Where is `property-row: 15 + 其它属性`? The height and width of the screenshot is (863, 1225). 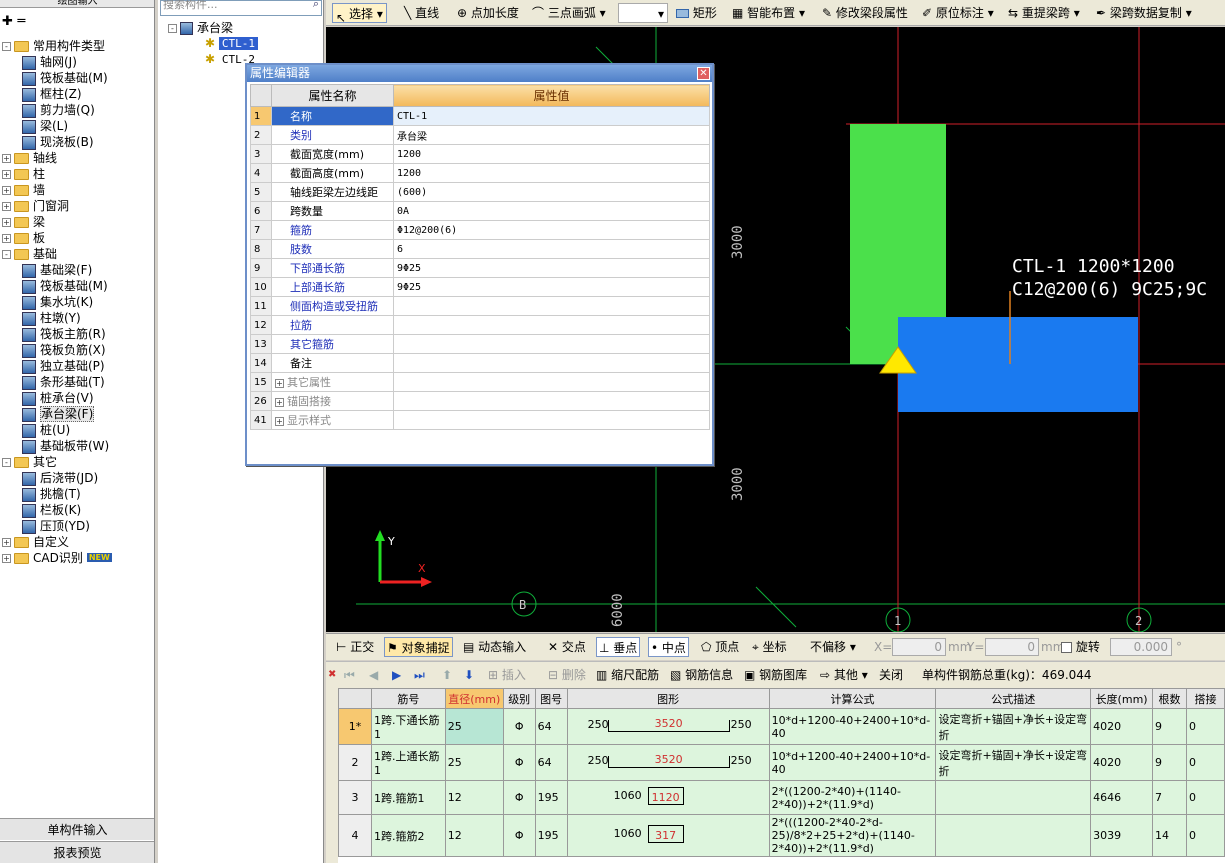 property-row: 15 + 其它属性 is located at coordinates (480, 382).